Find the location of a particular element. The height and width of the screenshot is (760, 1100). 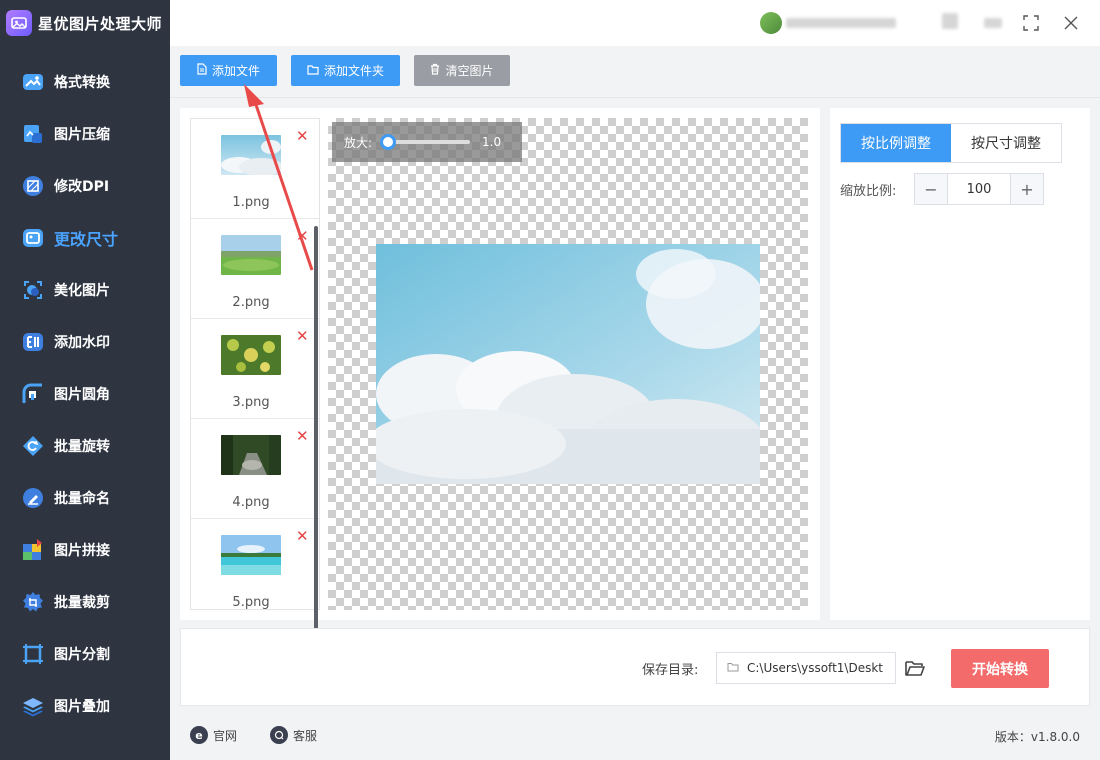

open-folder-icon is located at coordinates (915, 668).